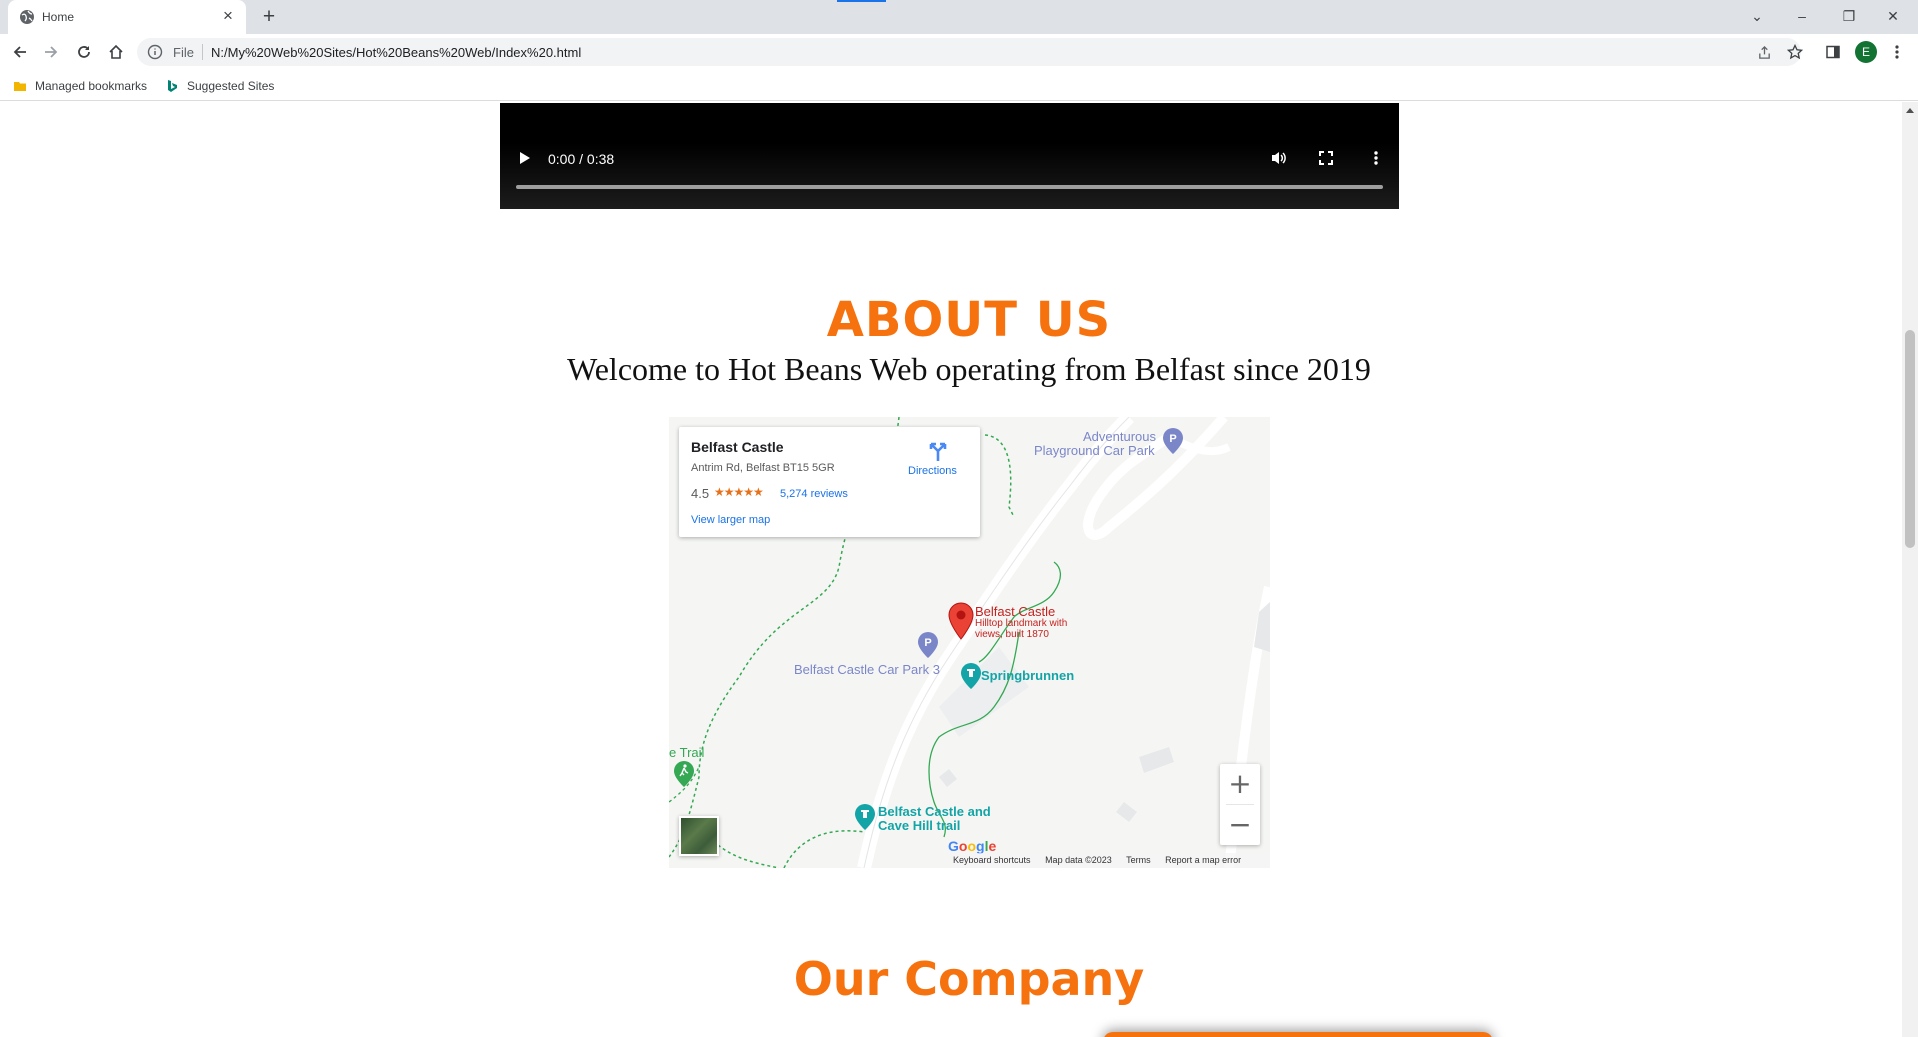 This screenshot has height=1037, width=1918. What do you see at coordinates (1203, 860) in the screenshot?
I see `report-map-error-link: Report a map error` at bounding box center [1203, 860].